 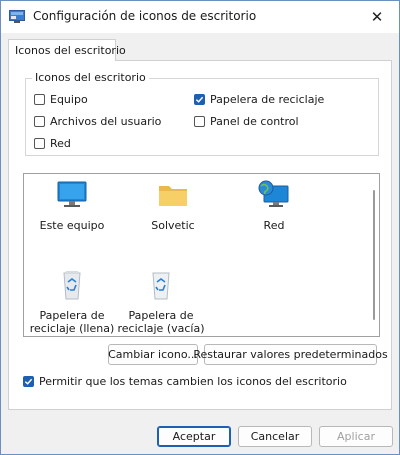 What do you see at coordinates (173, 225) in the screenshot?
I see `item-label: Solvetic` at bounding box center [173, 225].